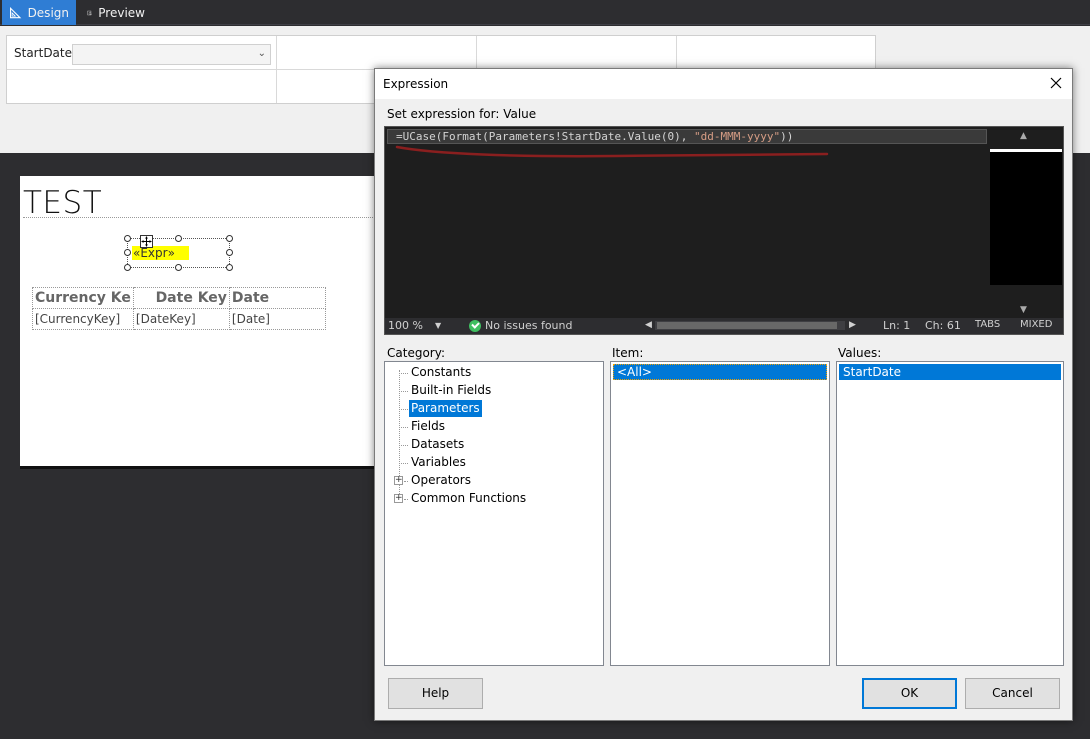 Image resolution: width=1090 pixels, height=739 pixels. I want to click on expression-placeholder: «Expr», so click(160, 253).